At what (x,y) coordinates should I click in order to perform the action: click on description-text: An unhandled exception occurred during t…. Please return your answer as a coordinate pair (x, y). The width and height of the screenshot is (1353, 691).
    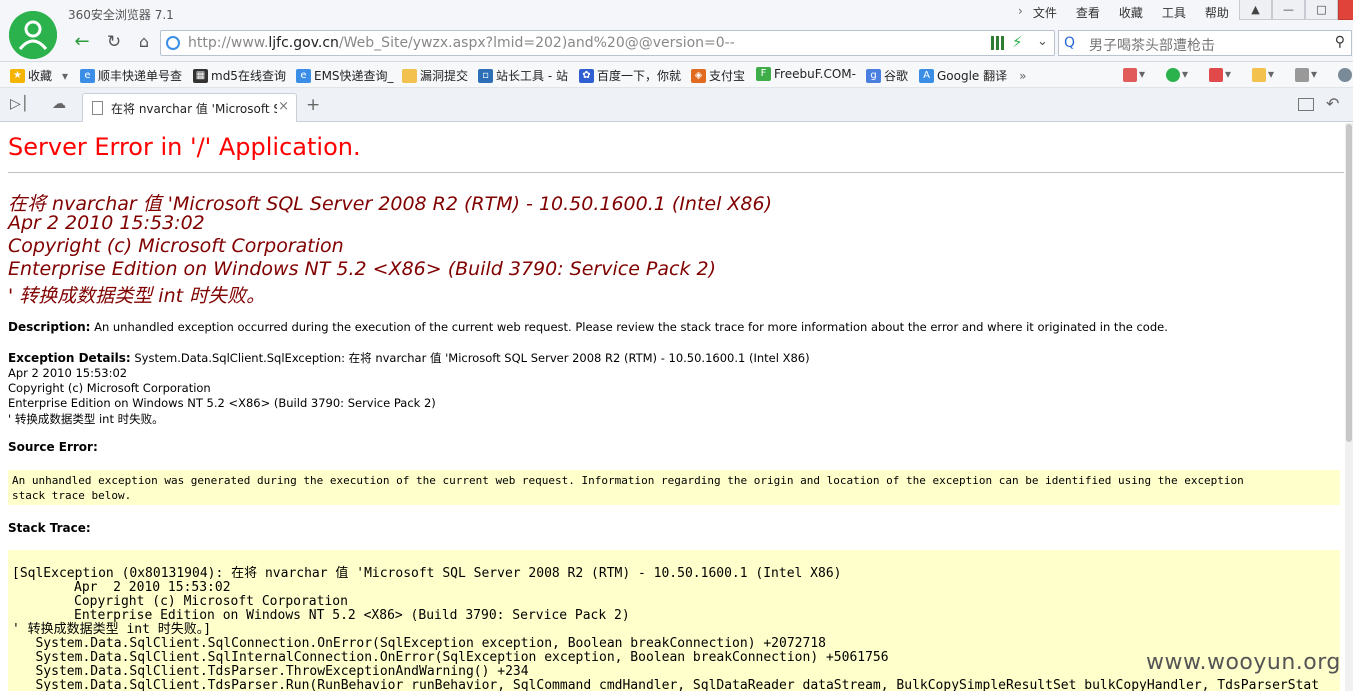
    Looking at the image, I should click on (629, 327).